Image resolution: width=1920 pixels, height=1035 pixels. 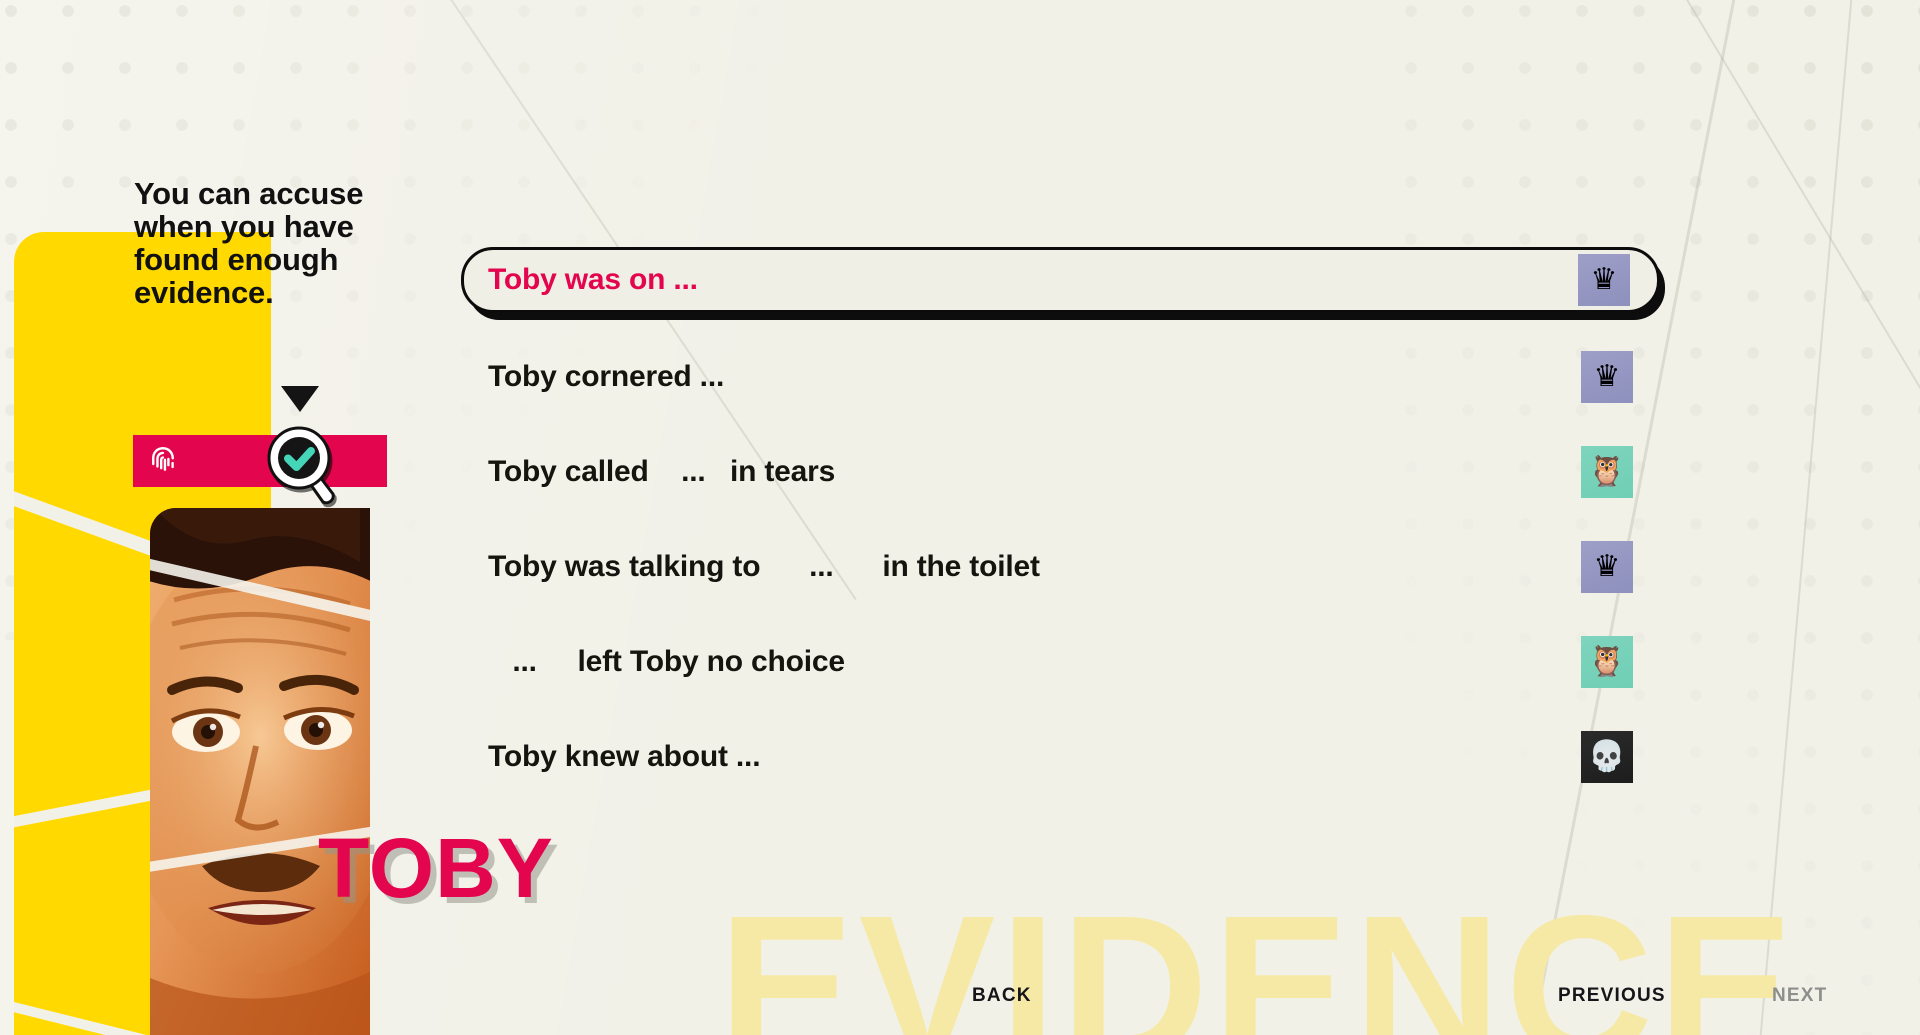 I want to click on evidence-row: Toby cornered ... ♛, so click(x=1060, y=377).